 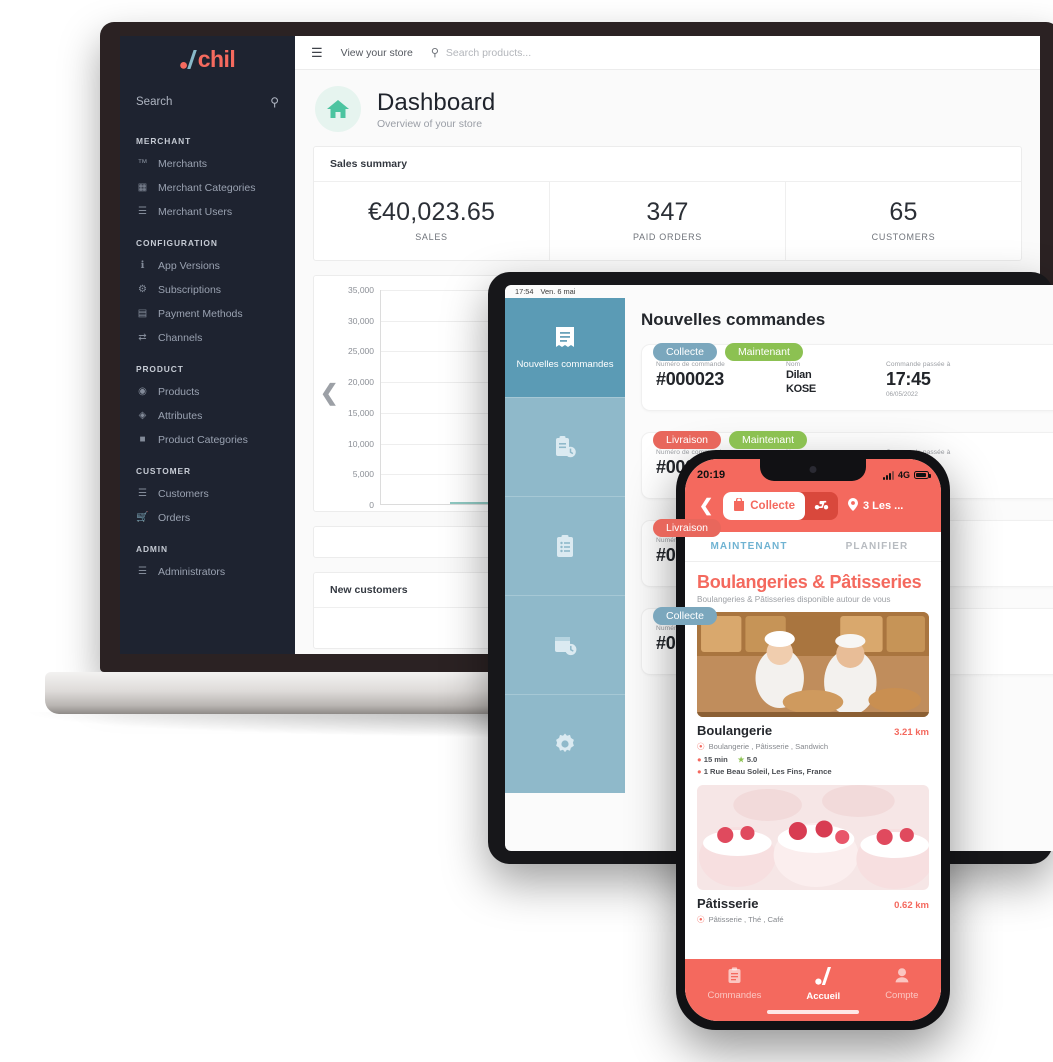 I want to click on sidebar-group-customer: CUSTOMER ☰ Customers 🛒 Orders, so click(x=207, y=498).